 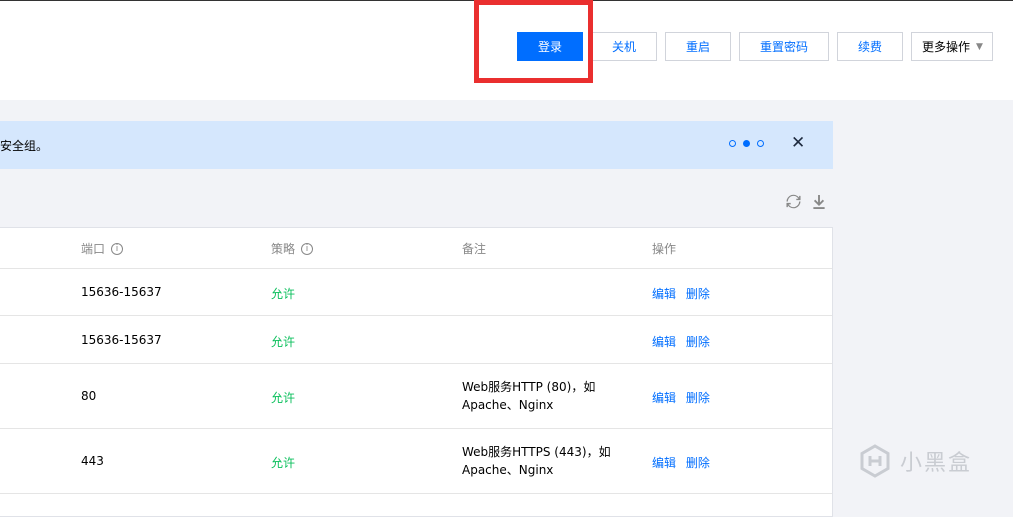 I want to click on chevron-down-icon: ▼, so click(x=979, y=46).